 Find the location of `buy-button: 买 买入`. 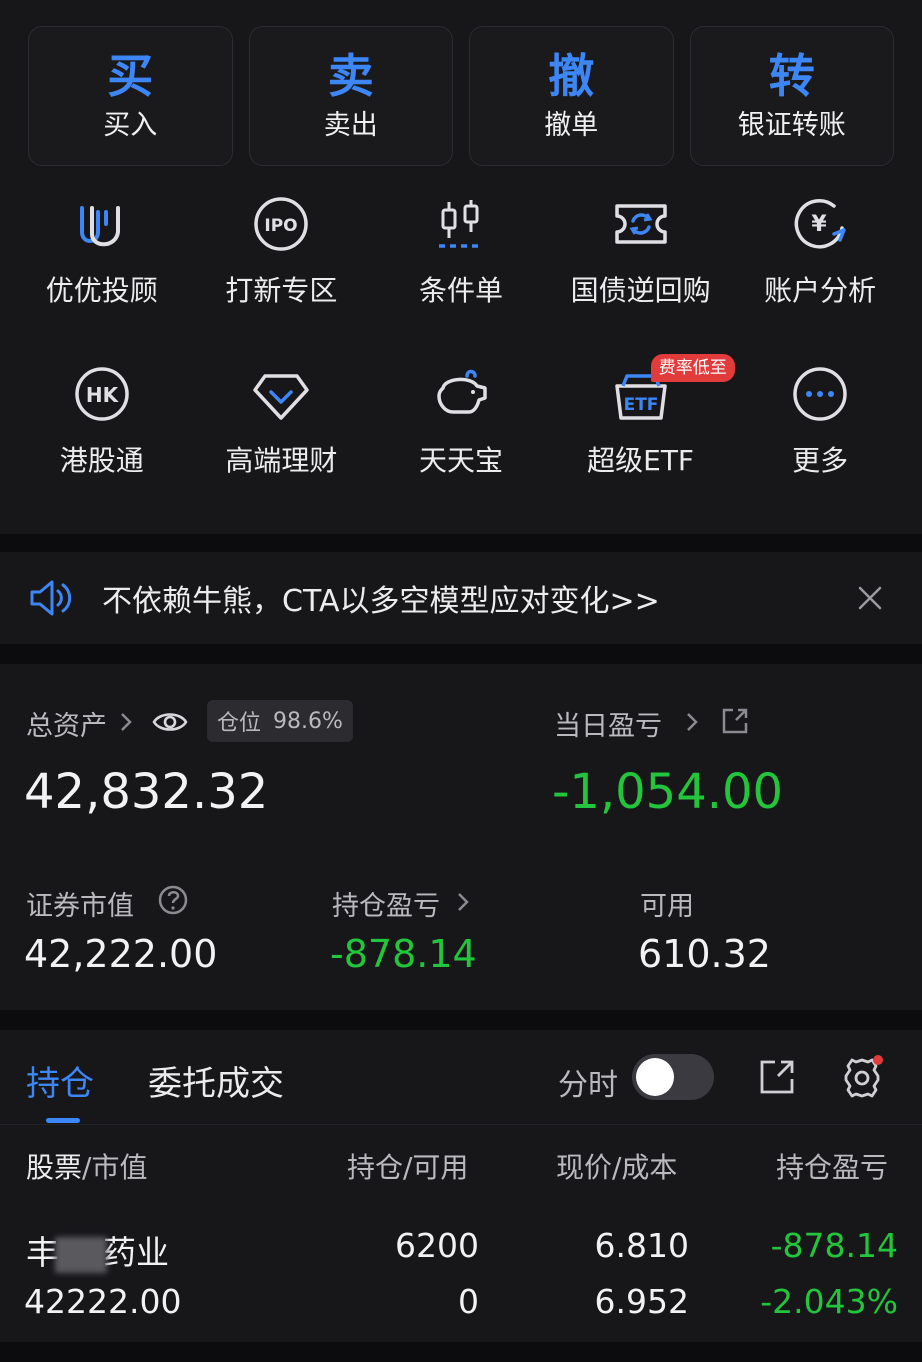

buy-button: 买 买入 is located at coordinates (130, 96).